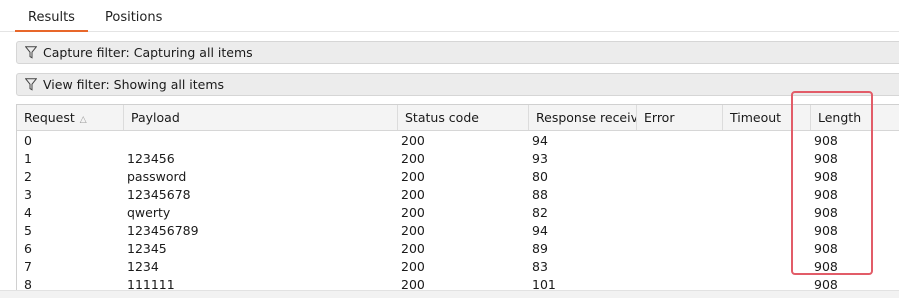 The image size is (899, 298). Describe the element at coordinates (767, 117) in the screenshot. I see `column-header-timeout: Timeout` at that location.